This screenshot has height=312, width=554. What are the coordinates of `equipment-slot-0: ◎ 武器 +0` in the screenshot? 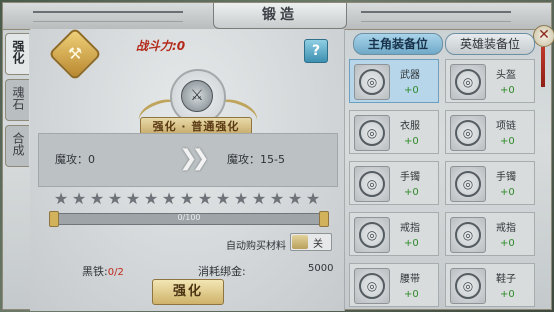 It's located at (394, 81).